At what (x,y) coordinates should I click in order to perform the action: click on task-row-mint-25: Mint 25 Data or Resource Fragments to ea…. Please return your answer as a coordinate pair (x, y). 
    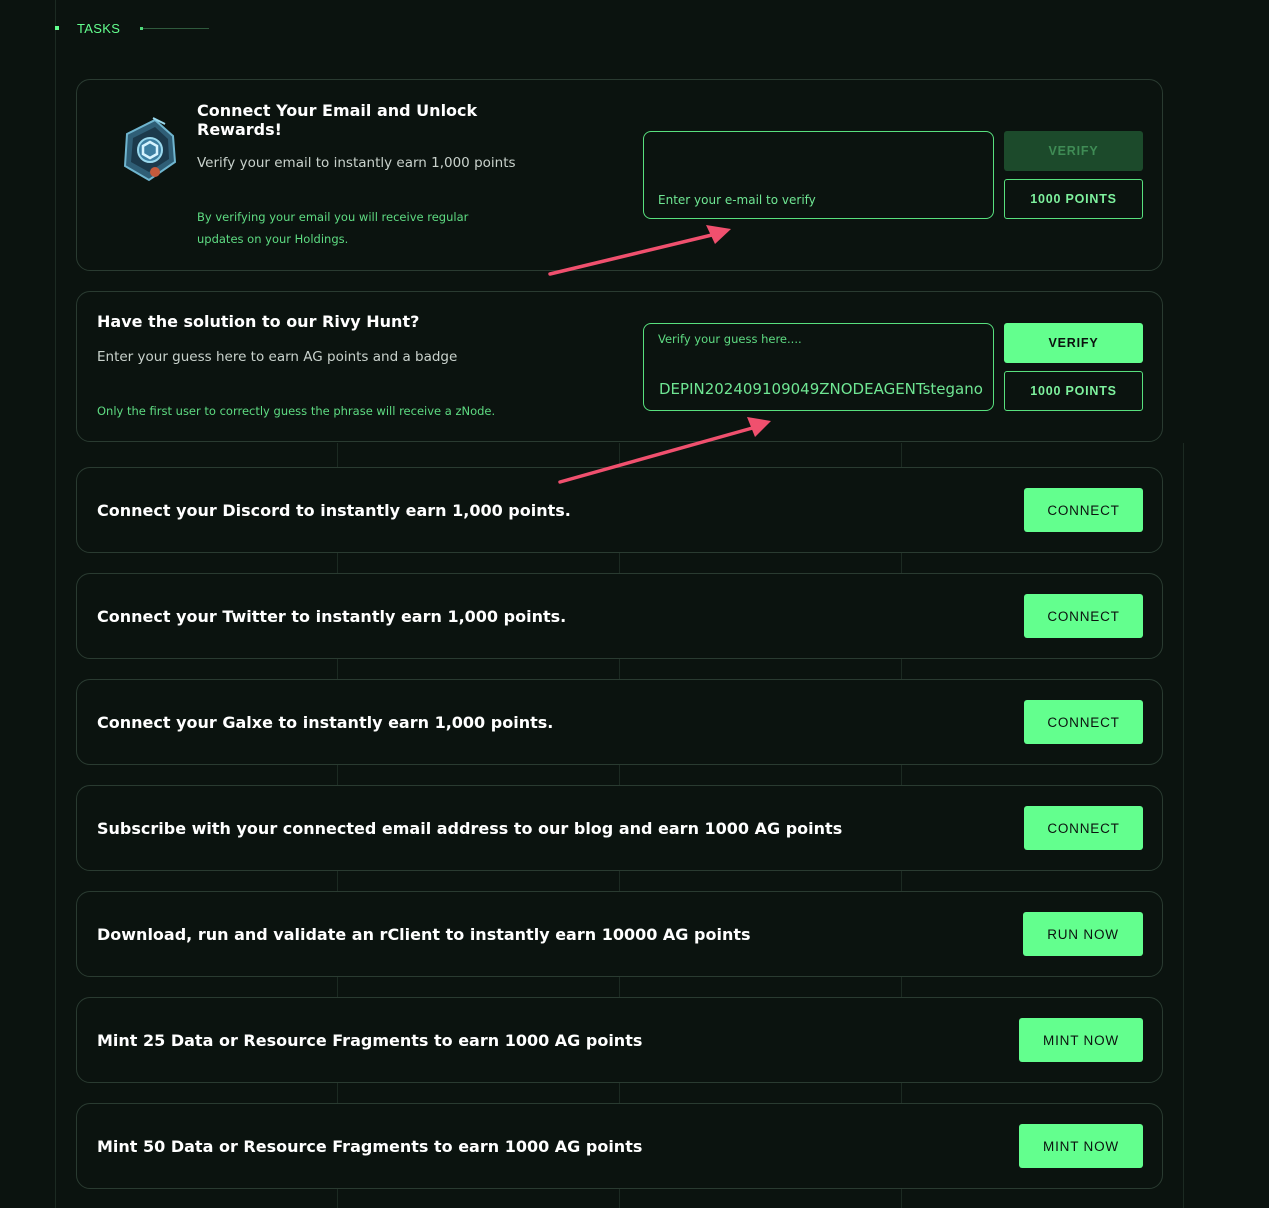
    Looking at the image, I should click on (619, 1040).